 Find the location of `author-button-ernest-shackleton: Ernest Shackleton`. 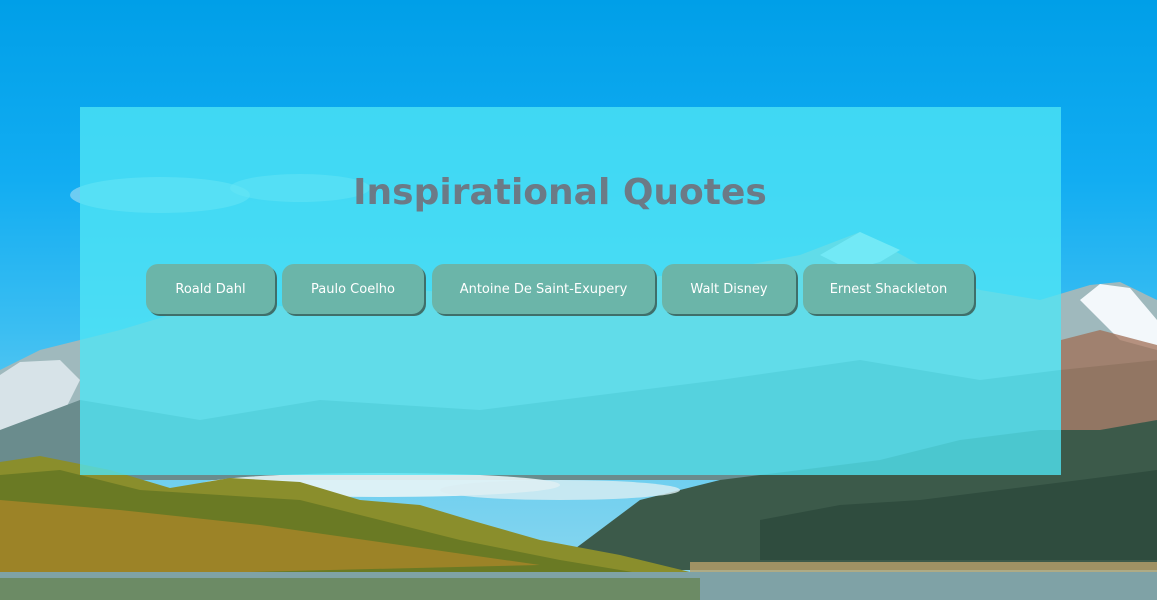

author-button-ernest-shackleton: Ernest Shackleton is located at coordinates (888, 289).